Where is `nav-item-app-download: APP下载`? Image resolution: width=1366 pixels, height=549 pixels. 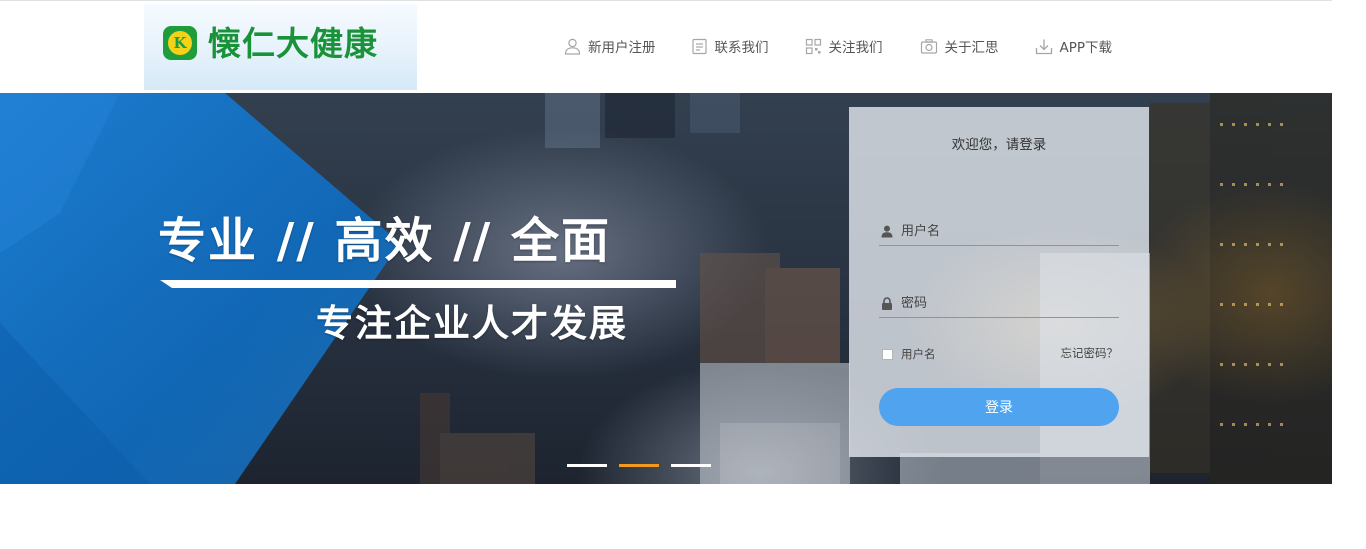 nav-item-app-download: APP下载 is located at coordinates (1074, 46).